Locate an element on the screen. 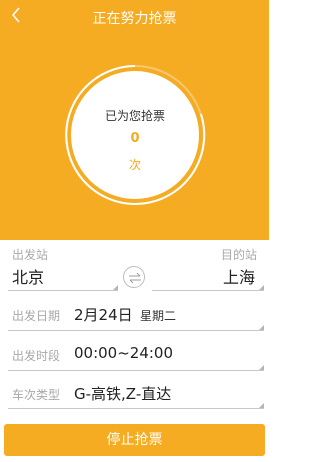 Image resolution: width=320 pixels, height=462 pixels. time-value: 00:00~24:00 is located at coordinates (123, 353).